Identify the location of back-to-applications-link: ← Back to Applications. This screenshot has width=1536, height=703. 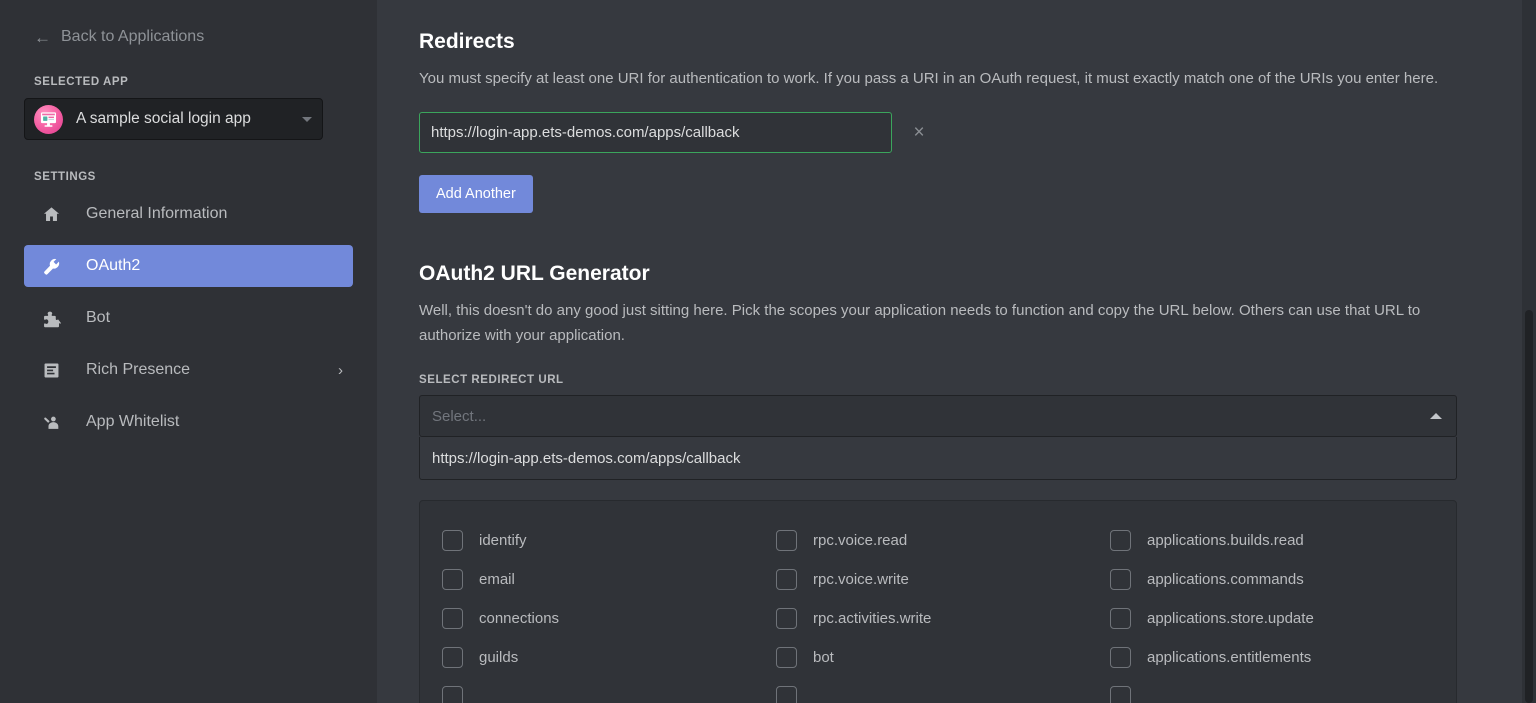
(205, 37).